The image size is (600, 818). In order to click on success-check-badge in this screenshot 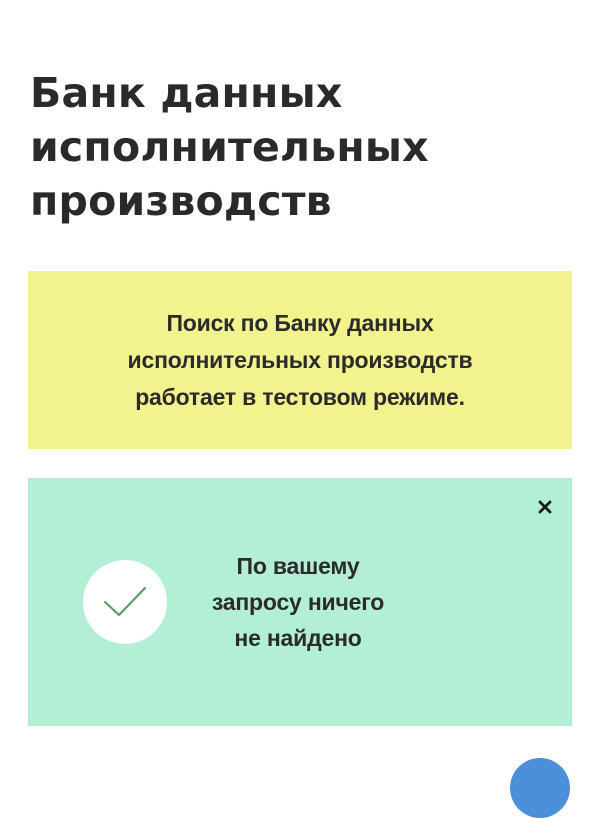, I will do `click(125, 602)`.